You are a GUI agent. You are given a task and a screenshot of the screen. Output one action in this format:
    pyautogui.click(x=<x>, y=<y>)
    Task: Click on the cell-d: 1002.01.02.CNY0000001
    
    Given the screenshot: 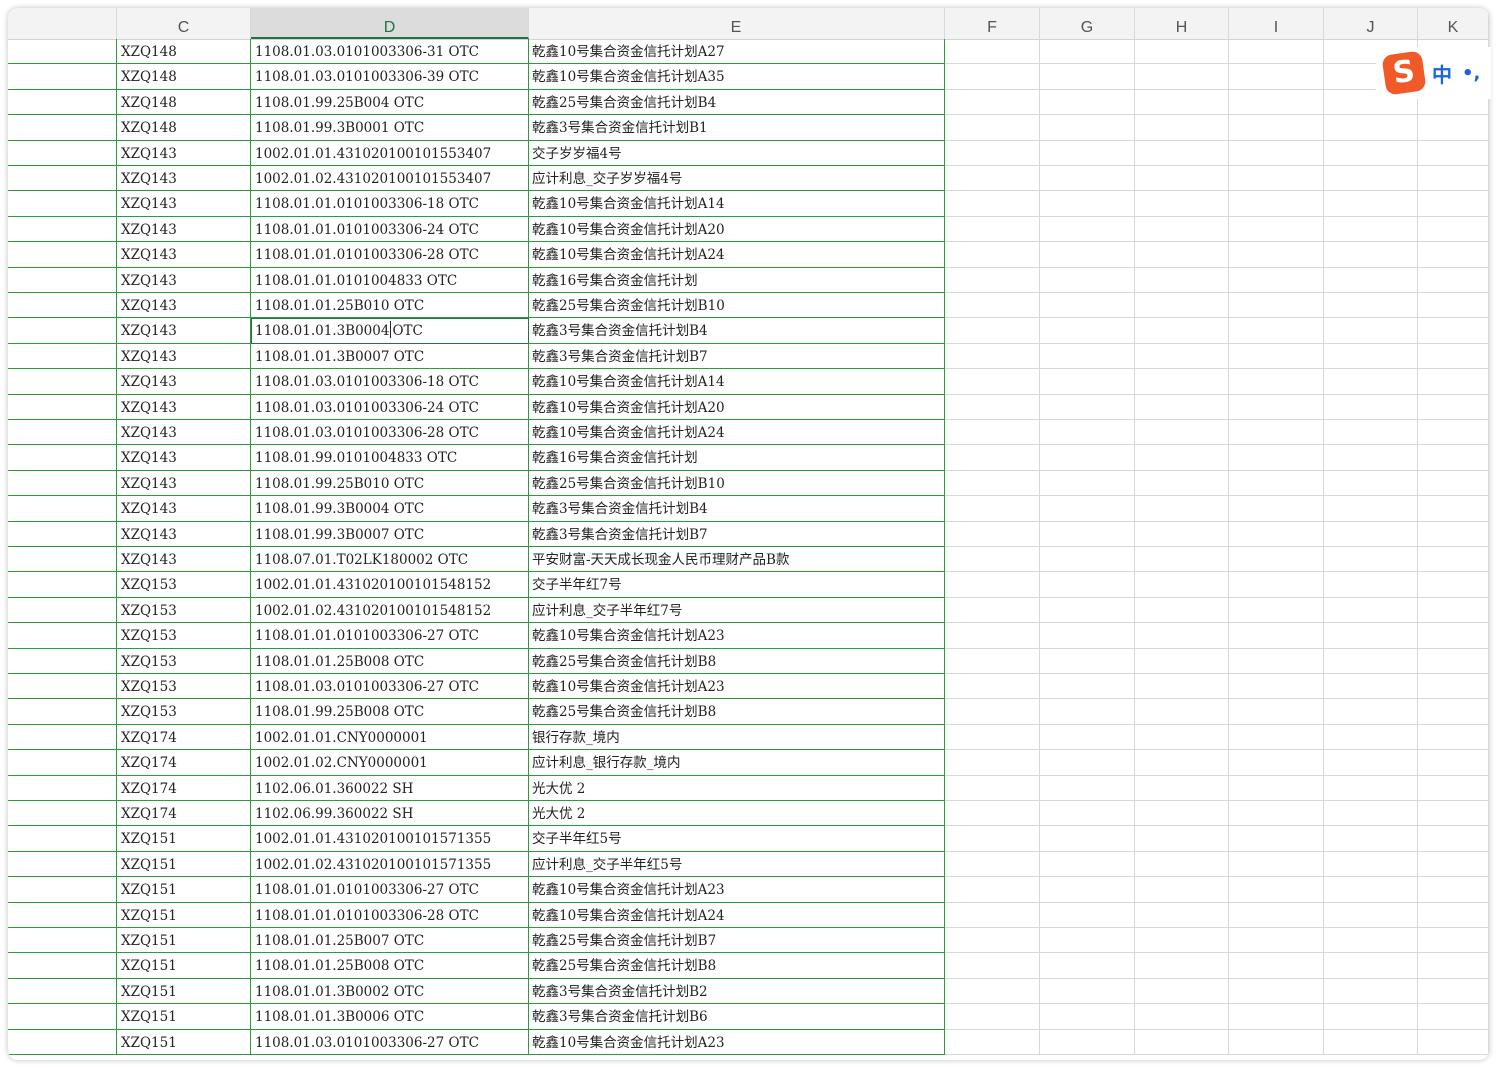 What is the action you would take?
    pyautogui.click(x=390, y=763)
    